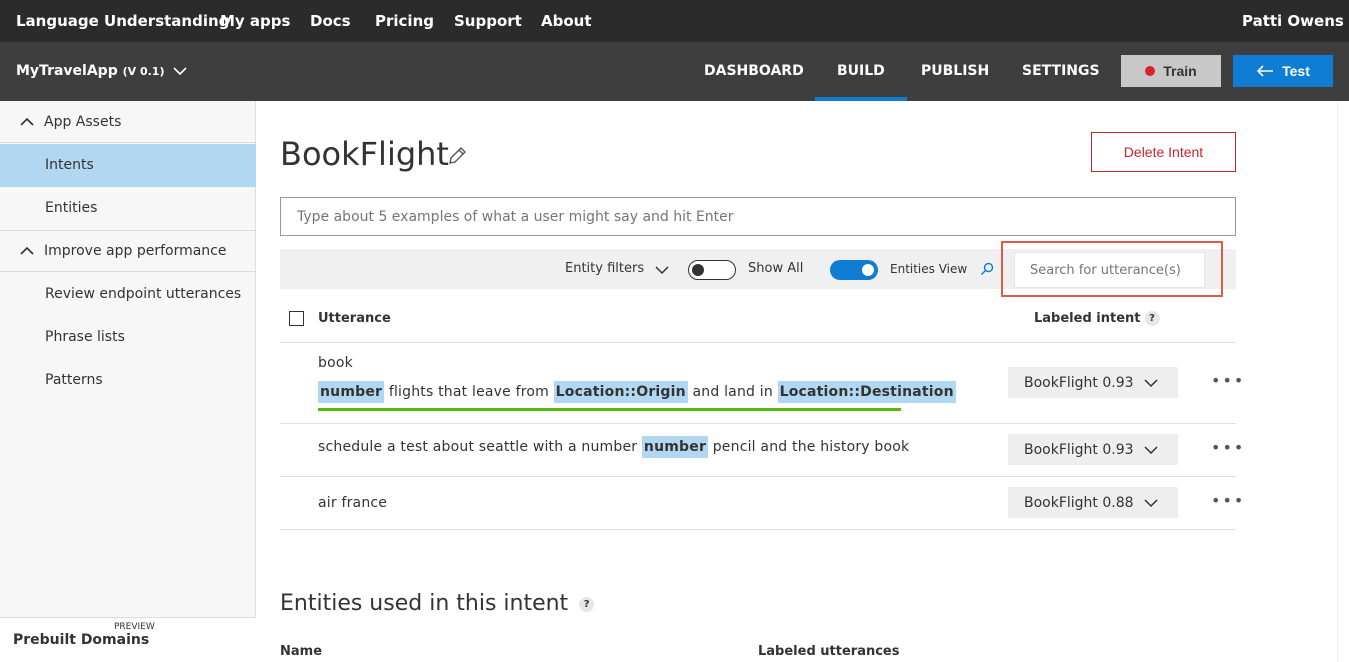  I want to click on tab-publish: PUBLISH, so click(955, 71).